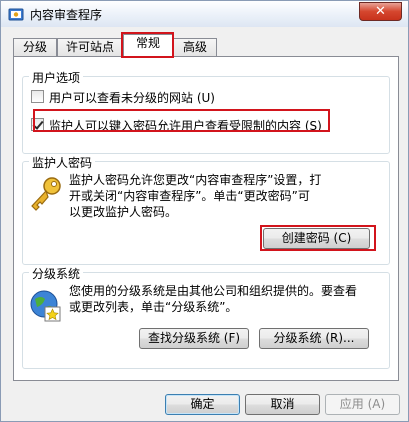 The width and height of the screenshot is (409, 422). What do you see at coordinates (66, 15) in the screenshot?
I see `window-title: 内容审查程序` at bounding box center [66, 15].